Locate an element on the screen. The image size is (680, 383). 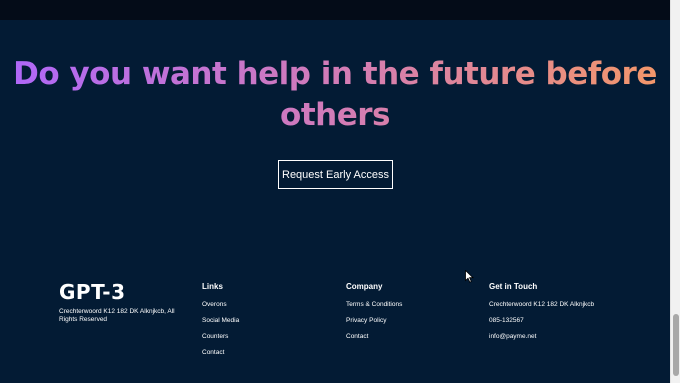
footer-contact-address: Crechterwoord K12 182 DK Alknjkcb is located at coordinates (542, 304).